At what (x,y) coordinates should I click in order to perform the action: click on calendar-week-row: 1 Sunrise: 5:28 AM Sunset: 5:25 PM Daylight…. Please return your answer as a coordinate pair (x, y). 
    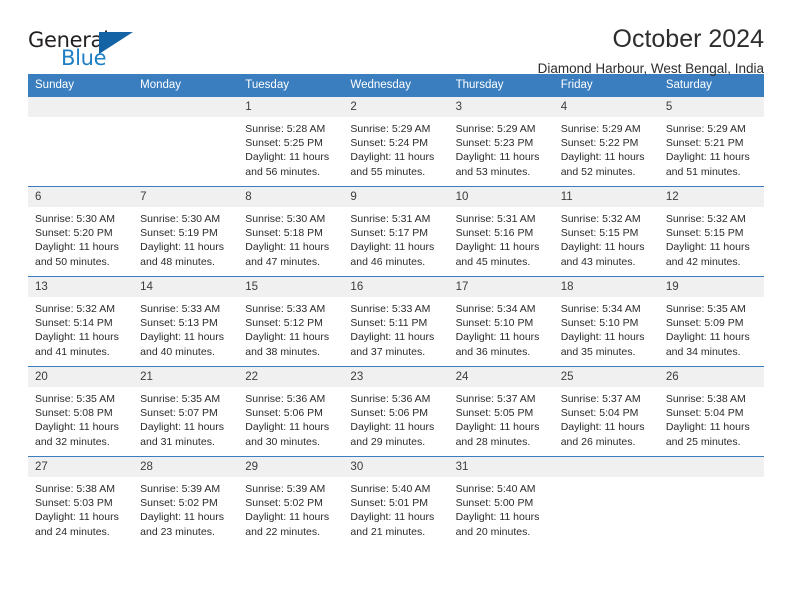
    Looking at the image, I should click on (396, 141).